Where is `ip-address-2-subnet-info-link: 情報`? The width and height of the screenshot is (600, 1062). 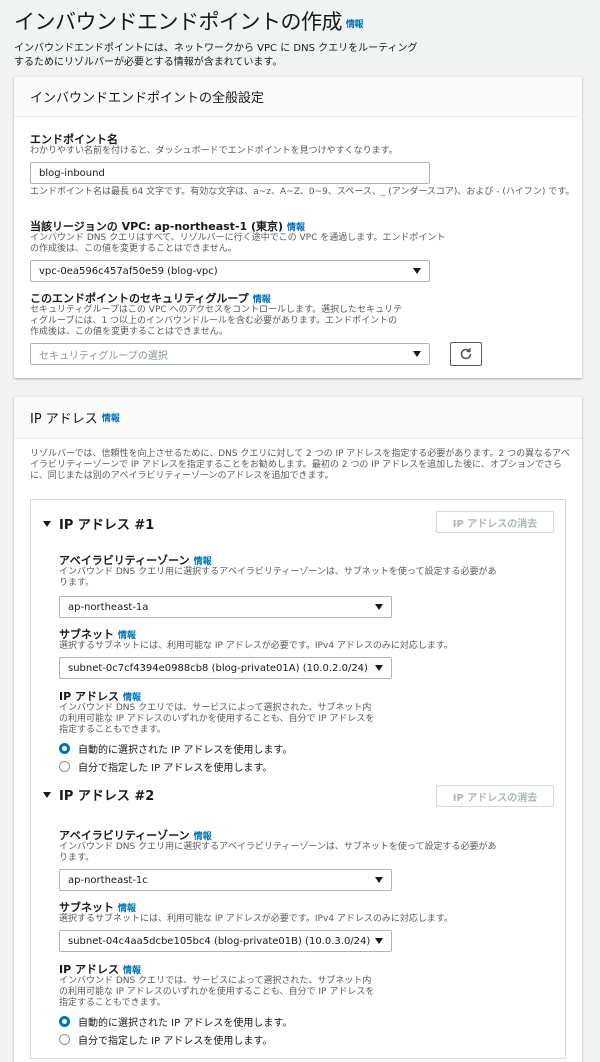
ip-address-2-subnet-info-link: 情報 is located at coordinates (127, 909).